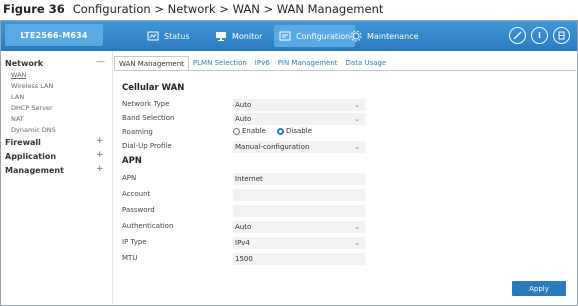 The width and height of the screenshot is (578, 306). I want to click on collapse-icon: —, so click(100, 62).